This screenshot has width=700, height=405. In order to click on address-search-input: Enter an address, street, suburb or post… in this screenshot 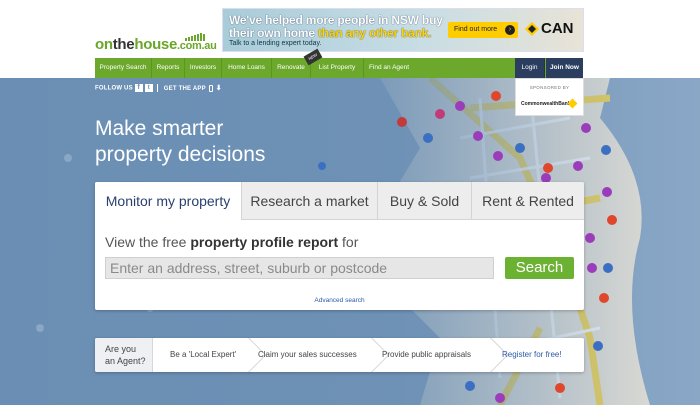, I will do `click(299, 268)`.